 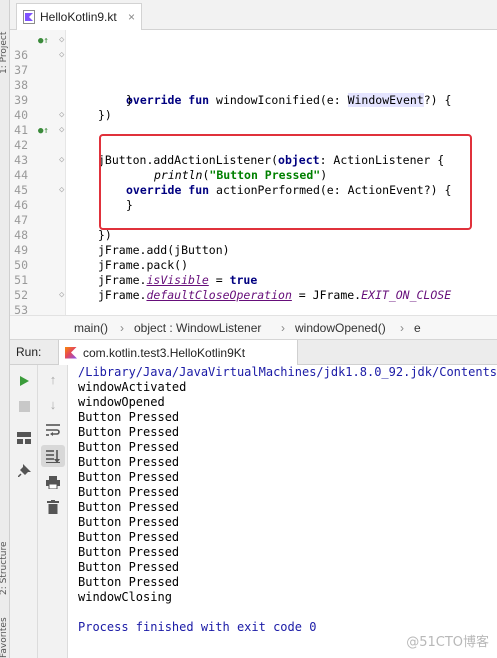 What do you see at coordinates (29, 17) in the screenshot?
I see `kotlin-file-icon` at bounding box center [29, 17].